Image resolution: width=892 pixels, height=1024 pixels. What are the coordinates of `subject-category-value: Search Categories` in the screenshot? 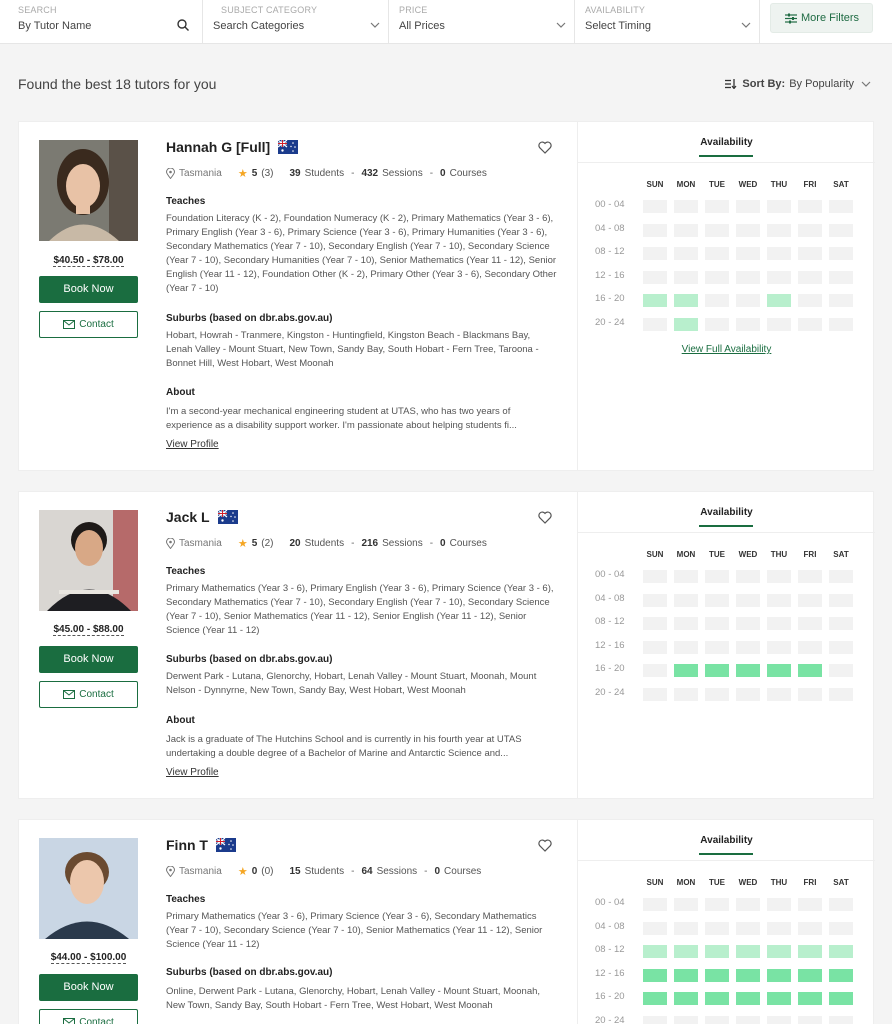 It's located at (258, 26).